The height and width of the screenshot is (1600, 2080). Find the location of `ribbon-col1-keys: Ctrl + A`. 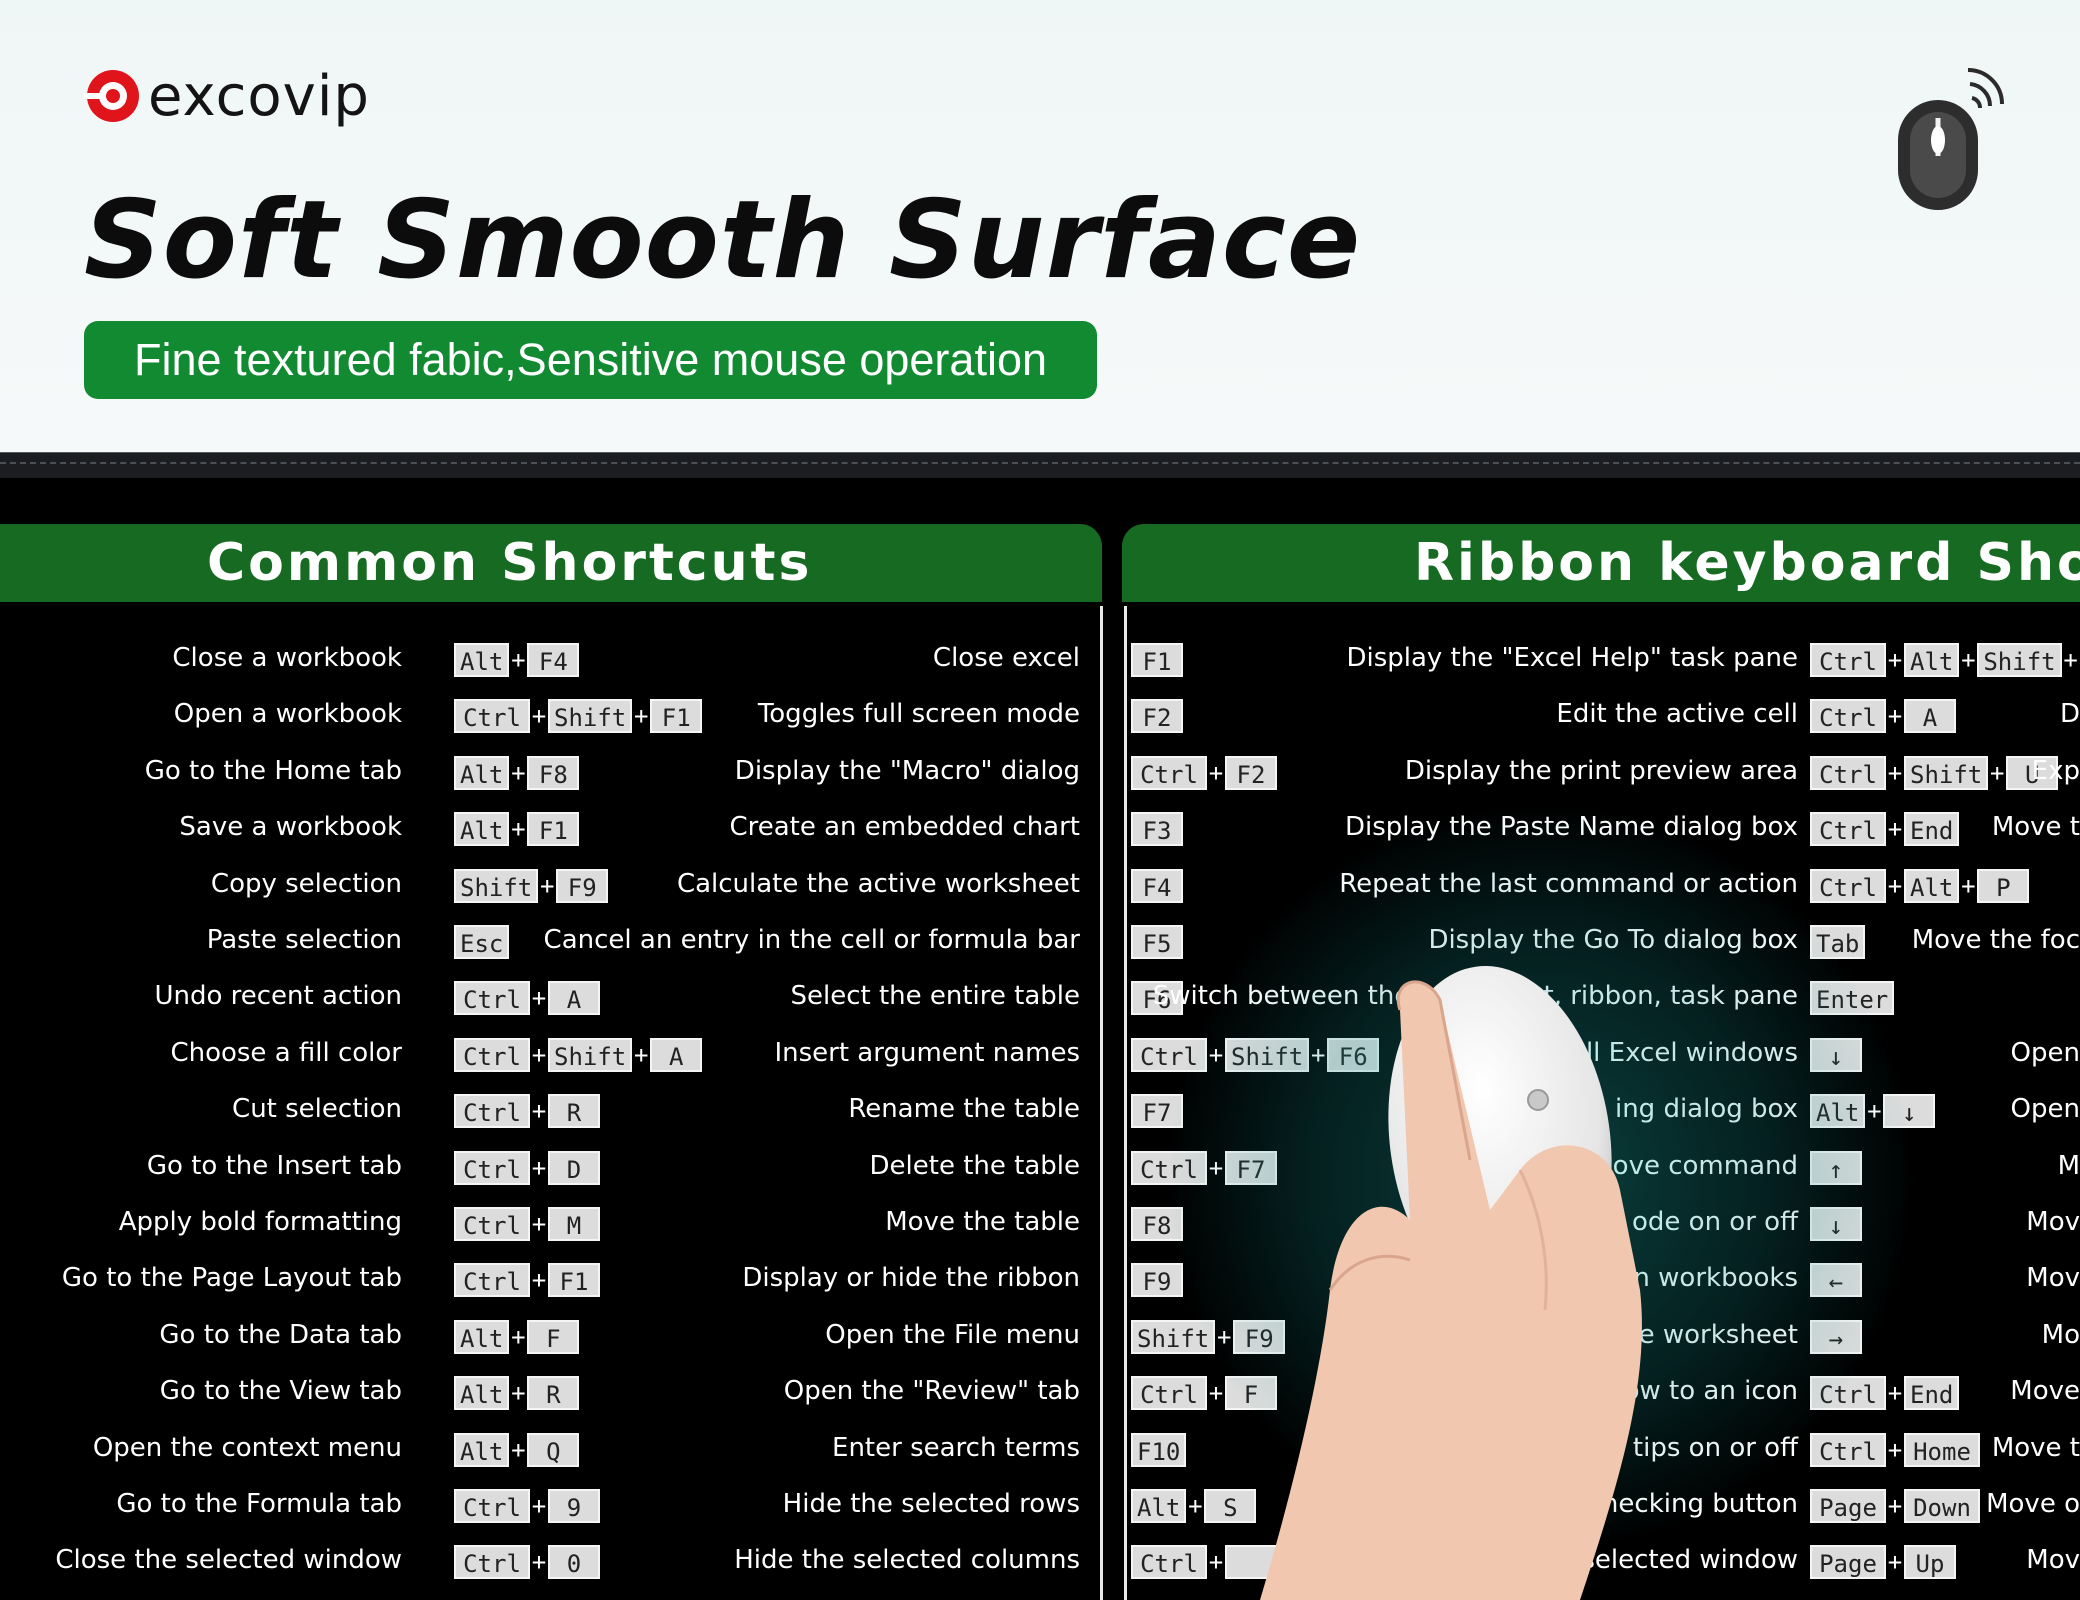

ribbon-col1-keys: Ctrl + A is located at coordinates (1883, 716).